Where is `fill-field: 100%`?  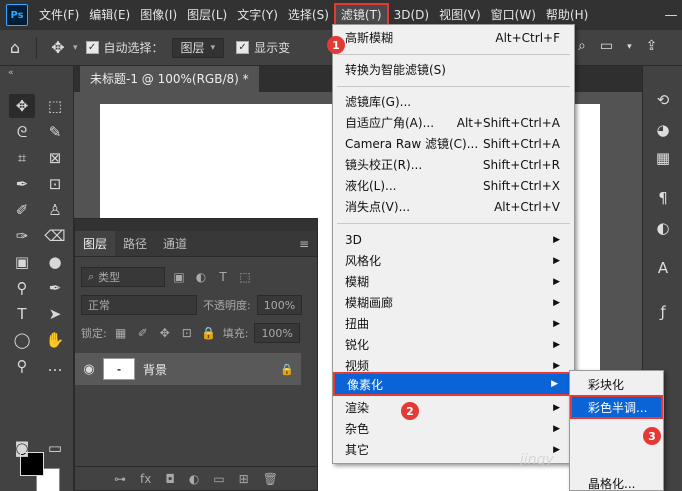
fill-field: 100% is located at coordinates (277, 333).